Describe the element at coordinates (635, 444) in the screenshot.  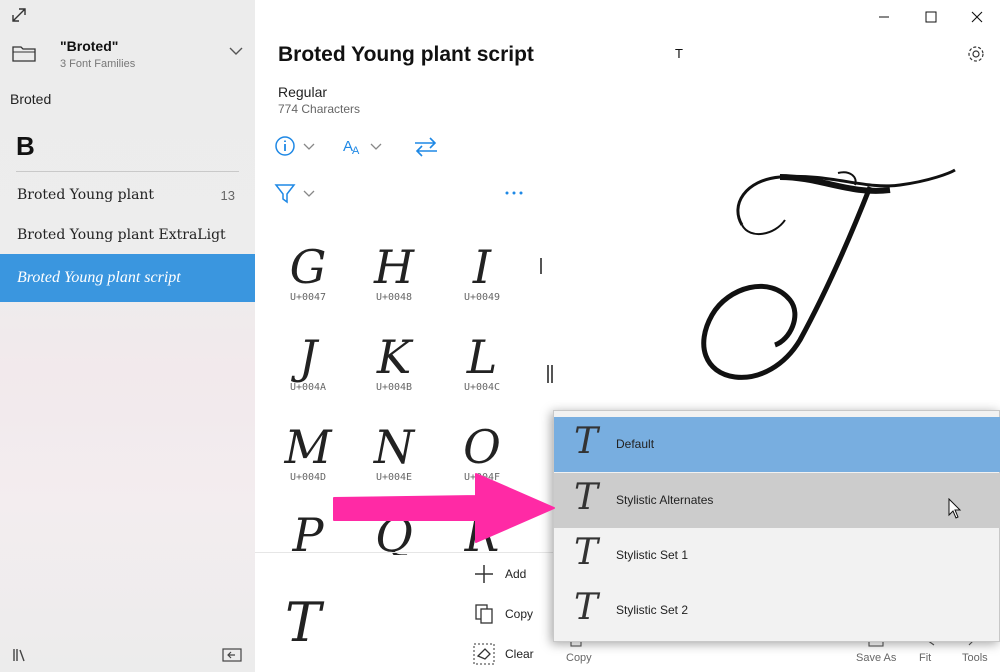
I see `variant-label: Default` at that location.